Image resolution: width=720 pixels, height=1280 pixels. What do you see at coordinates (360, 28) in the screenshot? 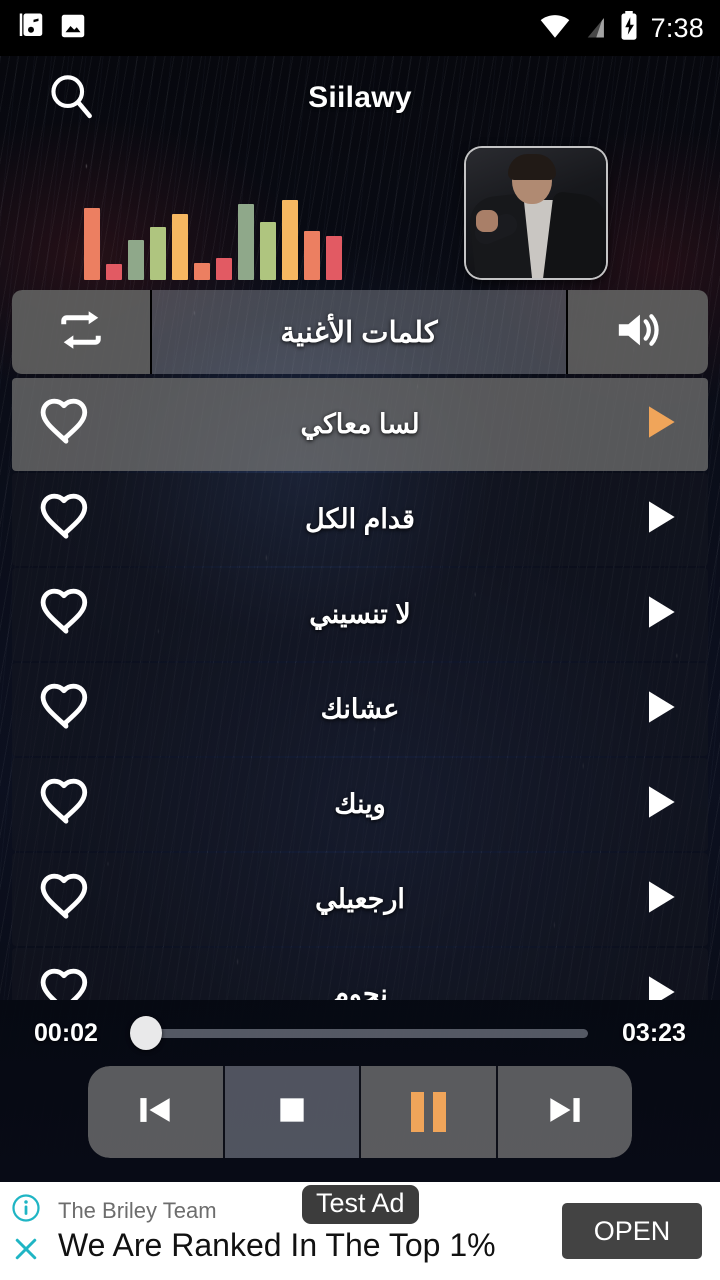
I see `status-bar: 7:38` at bounding box center [360, 28].